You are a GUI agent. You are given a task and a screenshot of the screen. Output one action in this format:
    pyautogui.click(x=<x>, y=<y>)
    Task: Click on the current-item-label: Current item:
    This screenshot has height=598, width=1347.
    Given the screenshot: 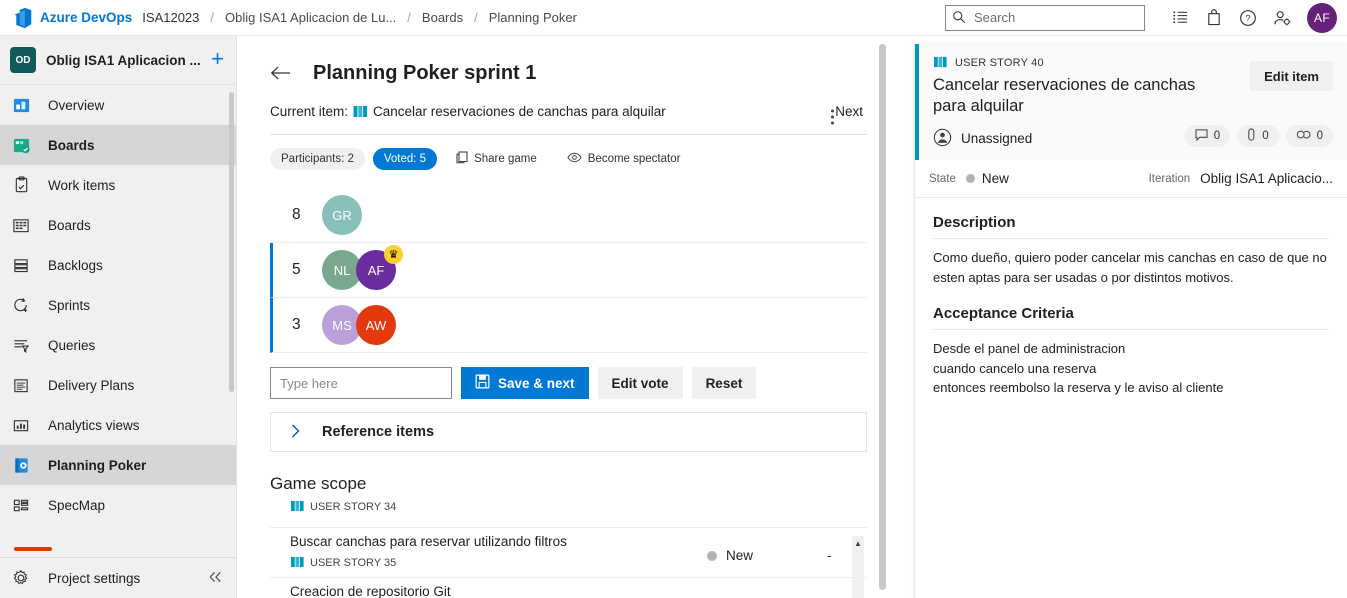 What is the action you would take?
    pyautogui.click(x=309, y=111)
    